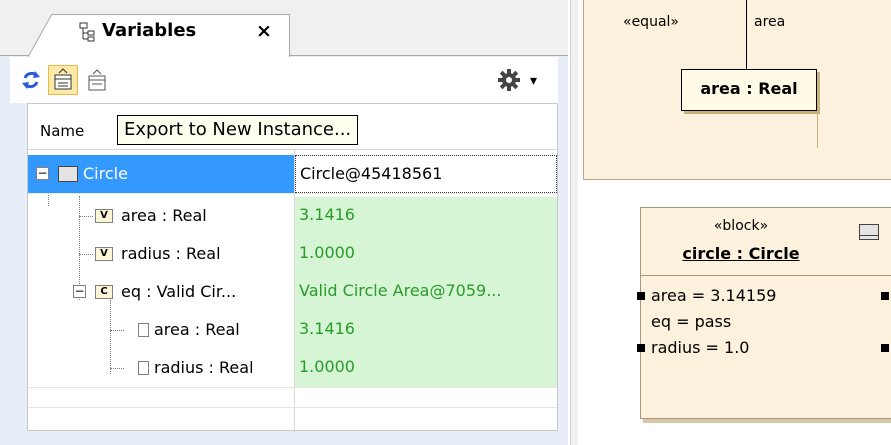 Image resolution: width=891 pixels, height=445 pixels. Describe the element at coordinates (104, 292) in the screenshot. I see `constraint-property-icon: C` at that location.